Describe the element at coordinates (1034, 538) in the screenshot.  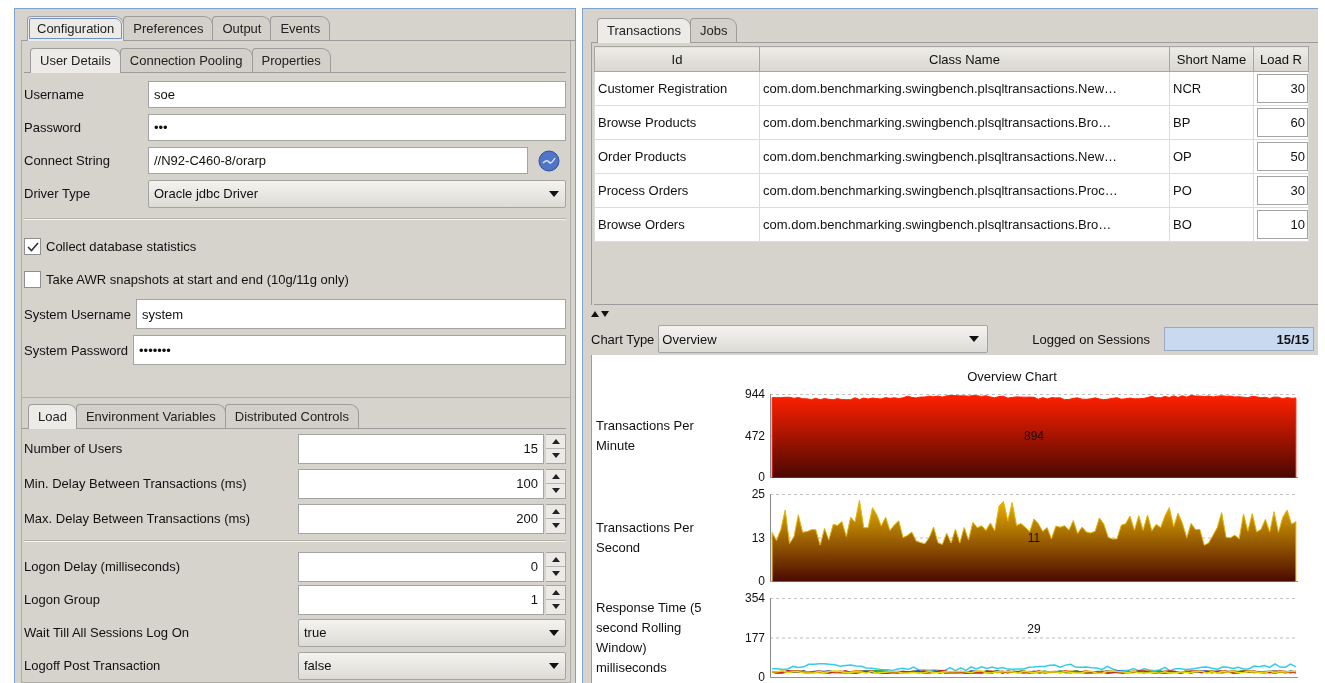
I see `current-value-label: 11` at that location.